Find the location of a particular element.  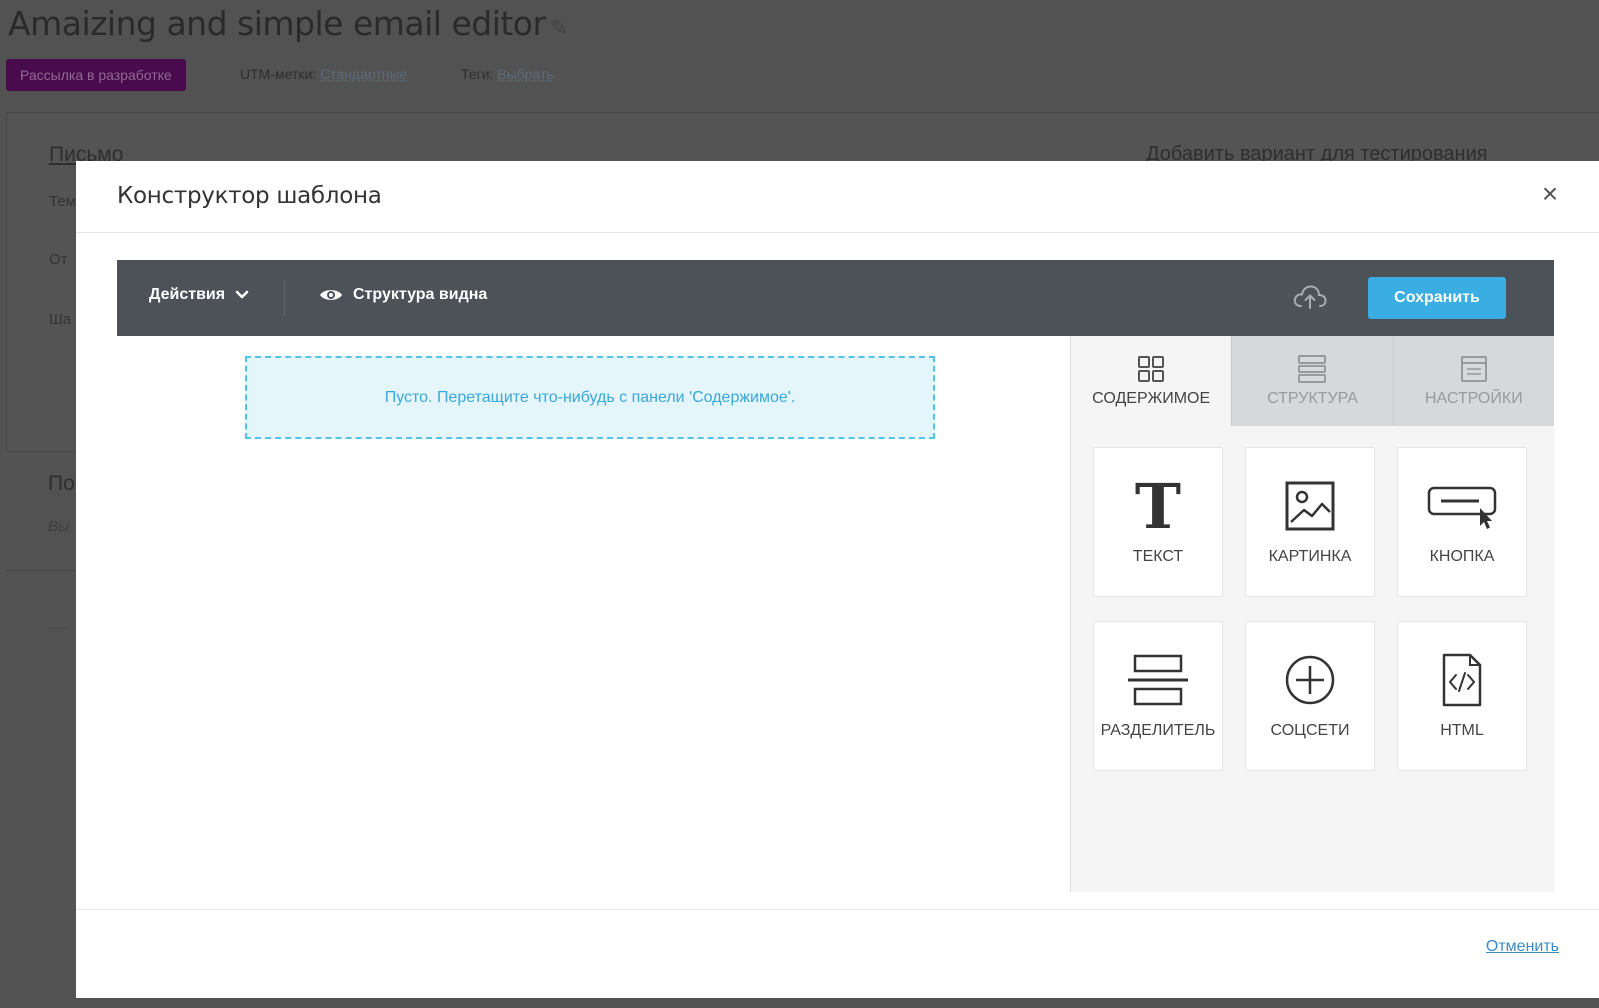

settings-doc-icon is located at coordinates (1473, 369).